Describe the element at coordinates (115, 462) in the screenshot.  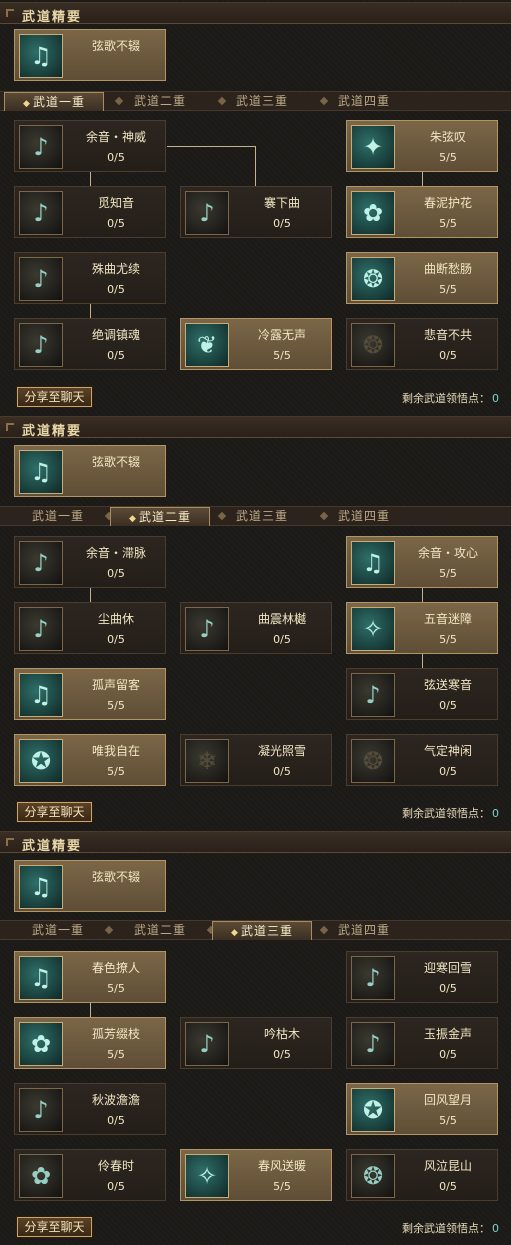
I see `skill-name: 弦歌不辍` at that location.